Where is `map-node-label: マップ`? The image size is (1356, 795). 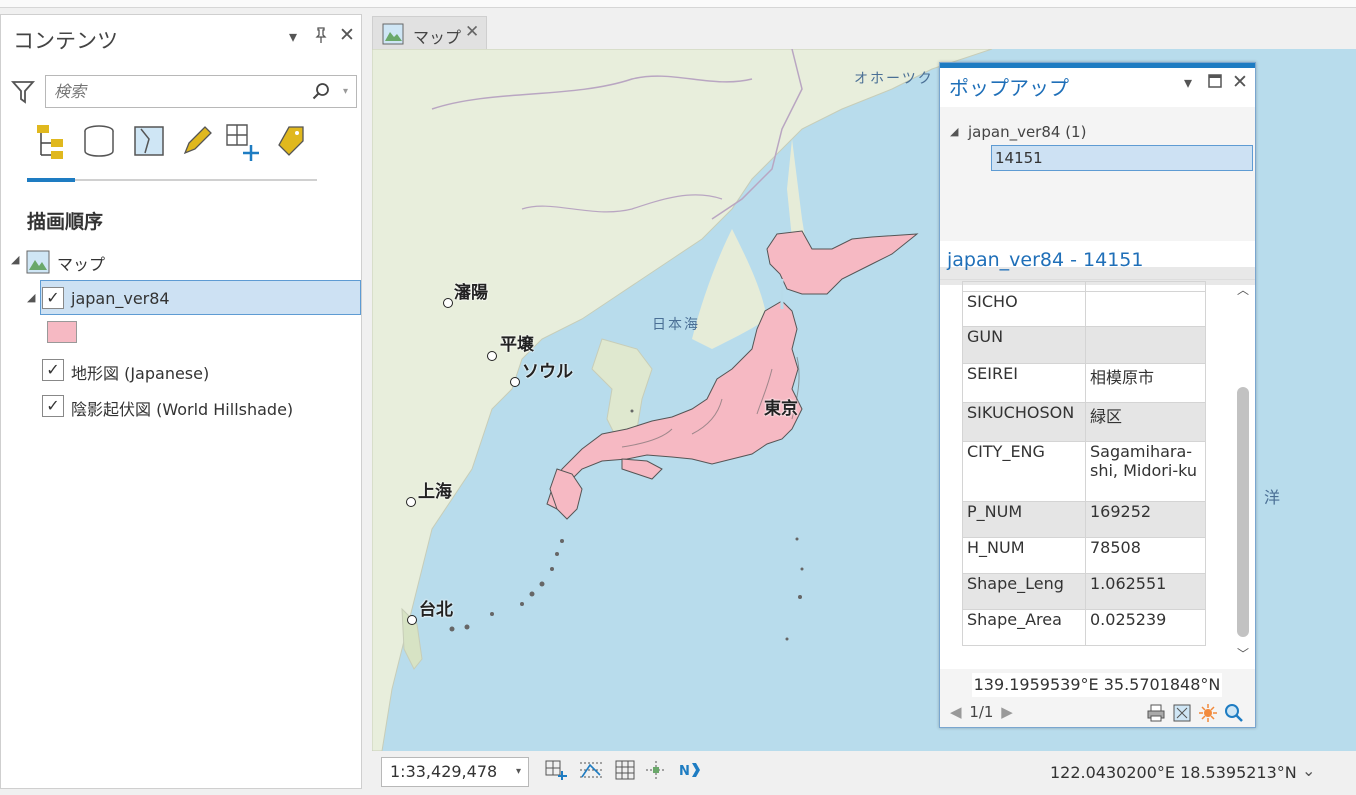 map-node-label: マップ is located at coordinates (81, 263).